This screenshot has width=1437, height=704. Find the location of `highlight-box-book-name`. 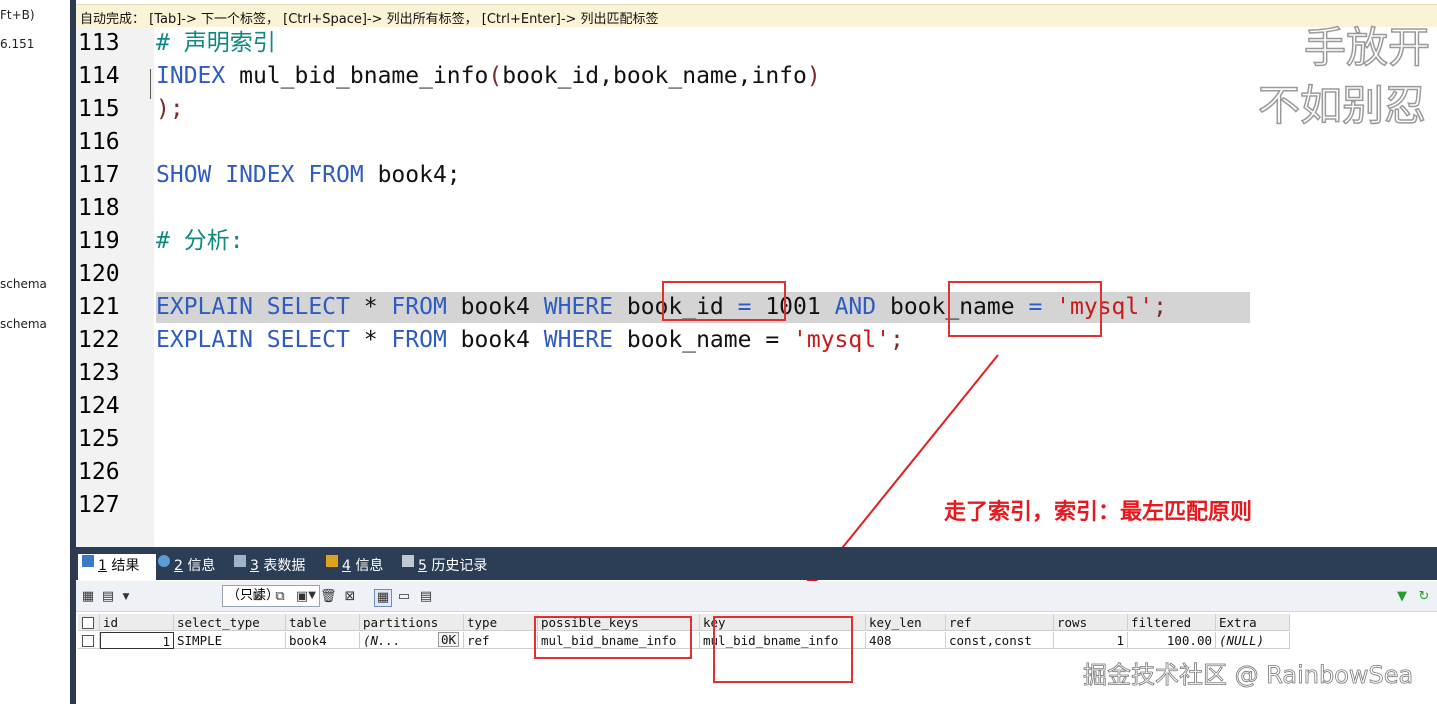

highlight-box-book-name is located at coordinates (1025, 309).